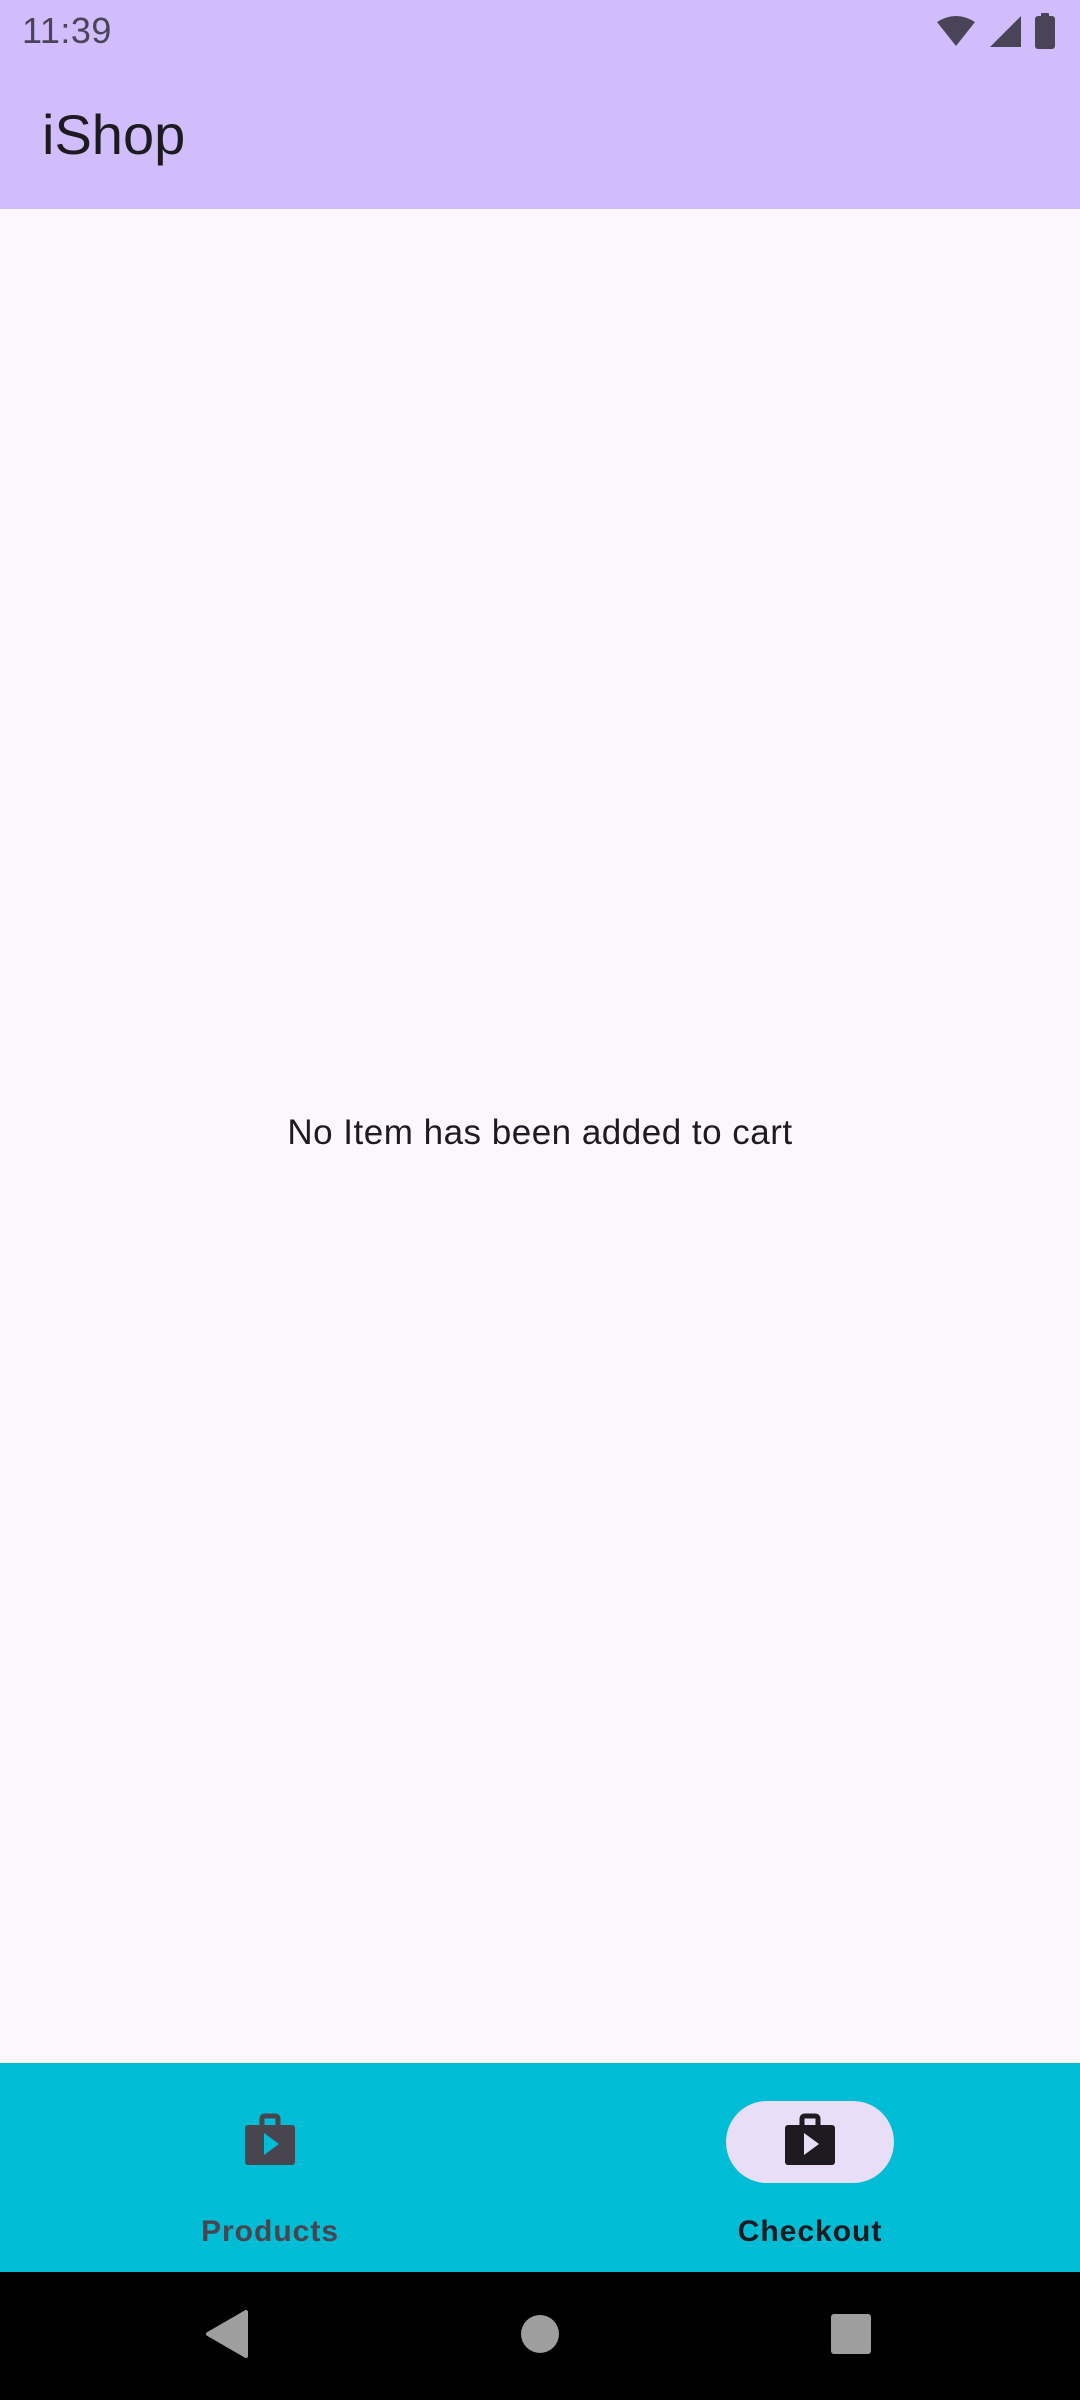 The width and height of the screenshot is (1080, 2400). I want to click on nav-item-products: Products, so click(270, 2167).